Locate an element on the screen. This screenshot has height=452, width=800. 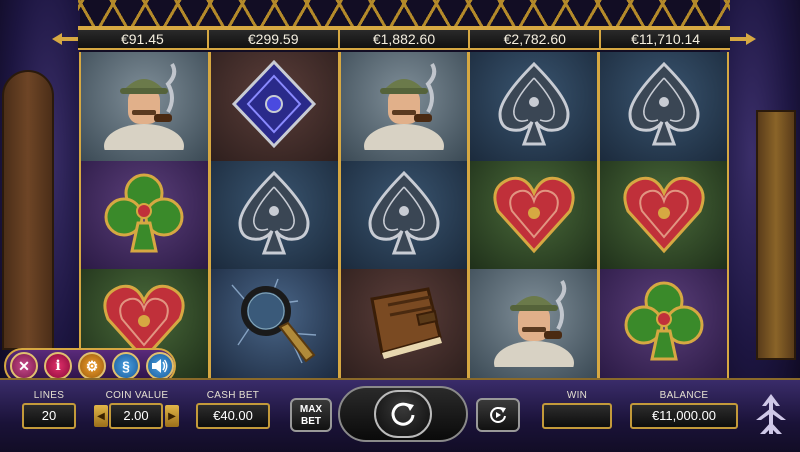
autoplay-button is located at coordinates (498, 415).